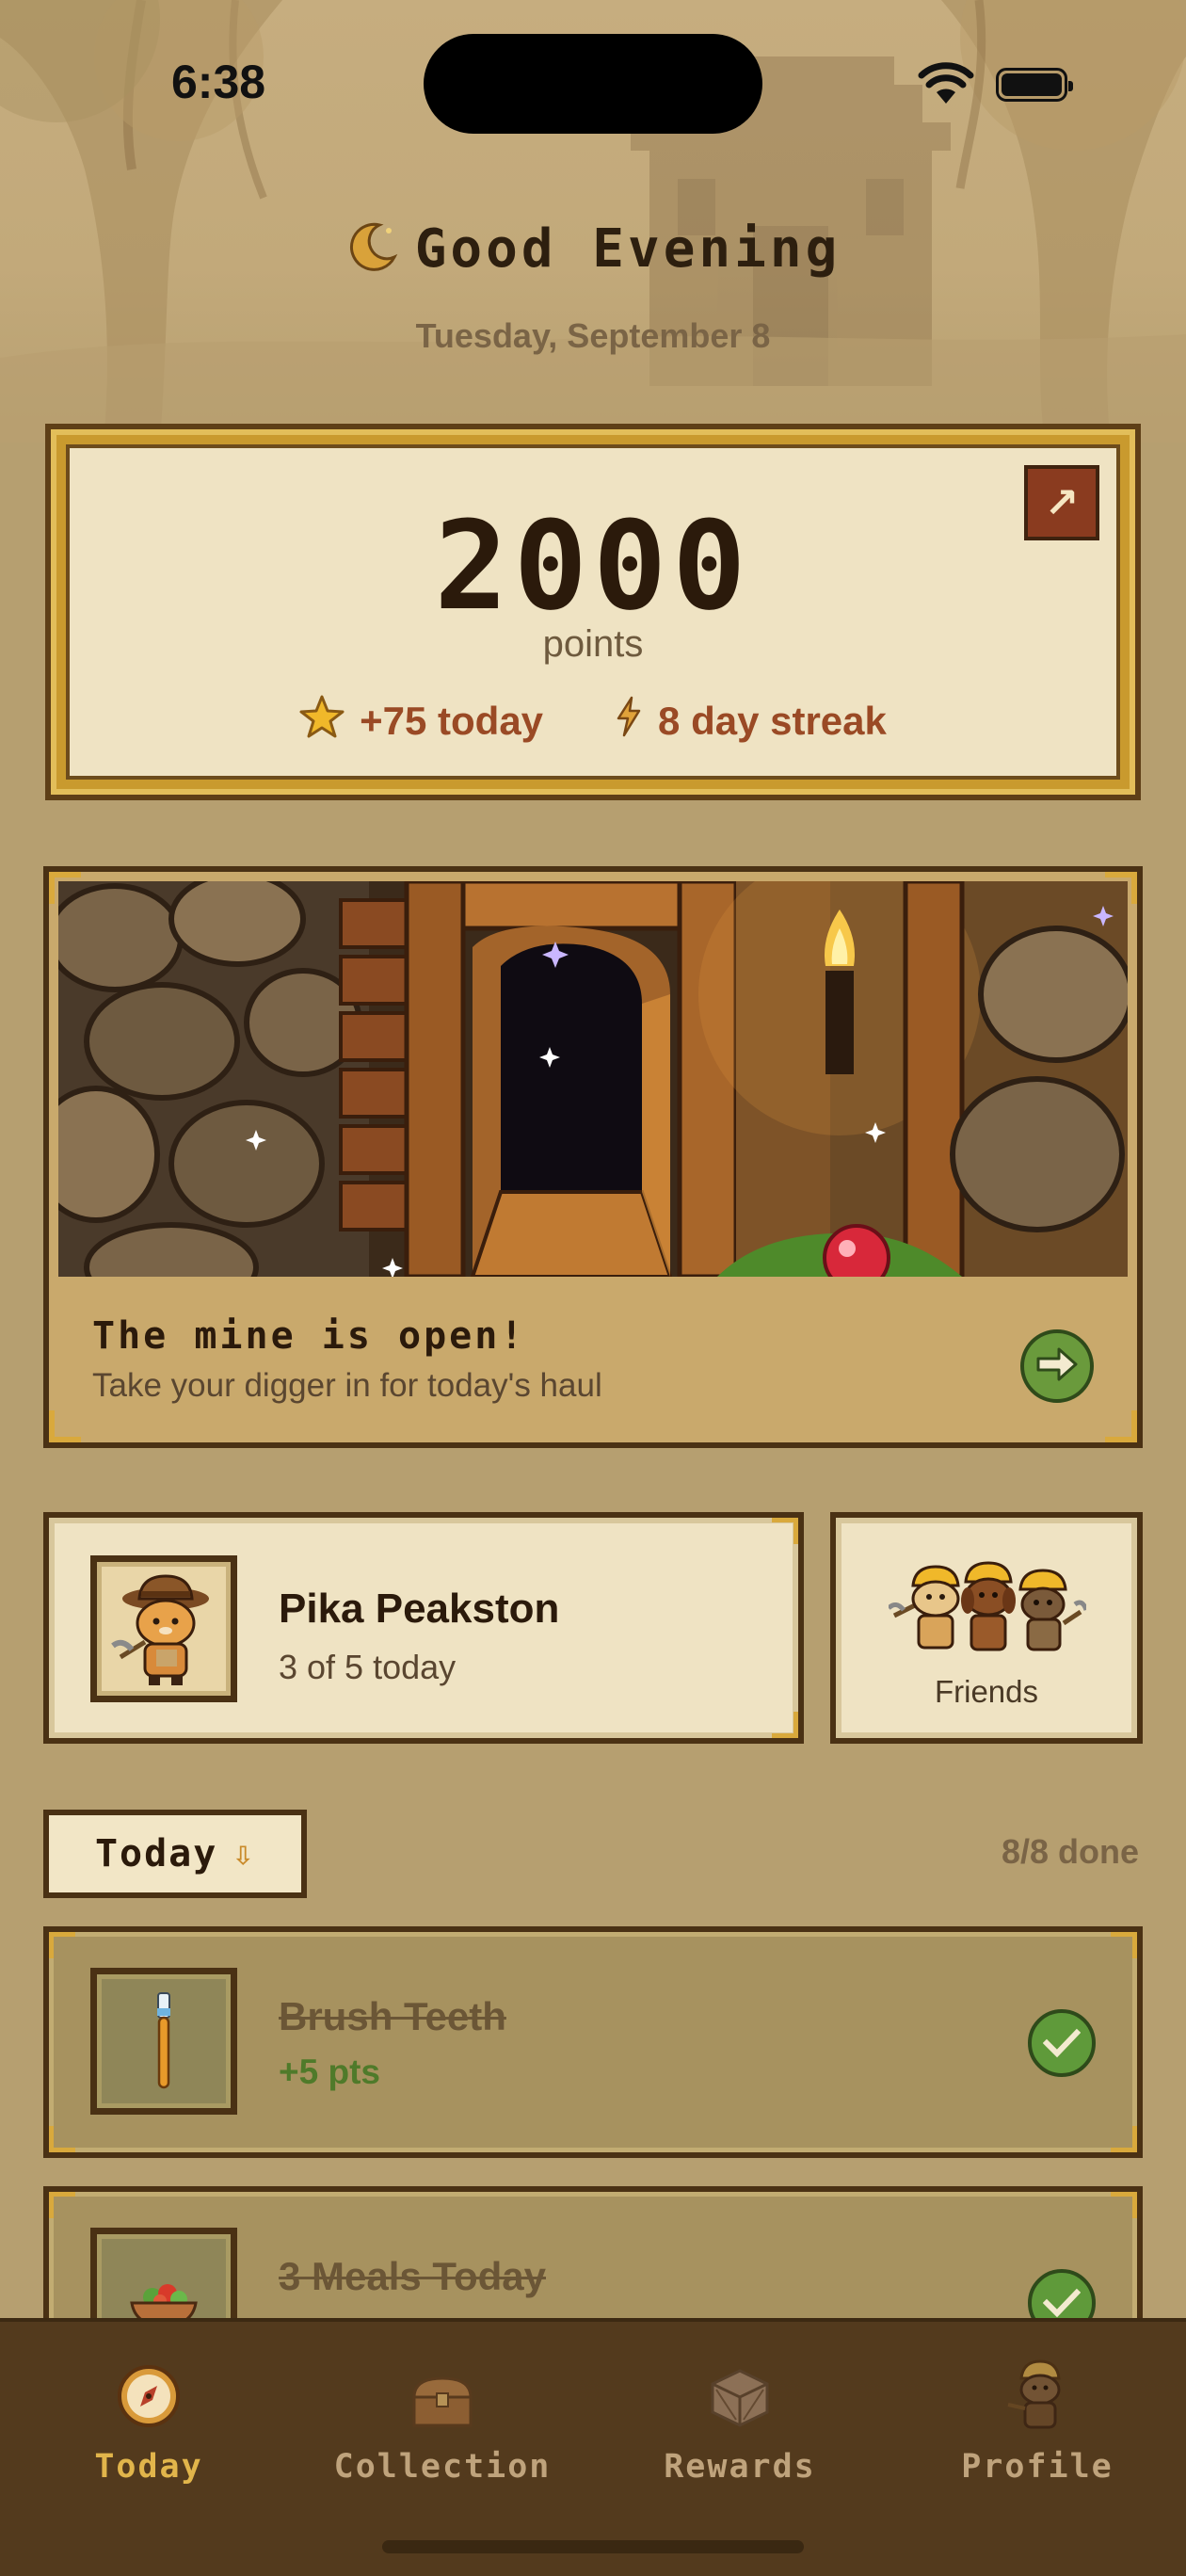 The height and width of the screenshot is (2576, 1186). I want to click on friends-button: Friends, so click(986, 1628).